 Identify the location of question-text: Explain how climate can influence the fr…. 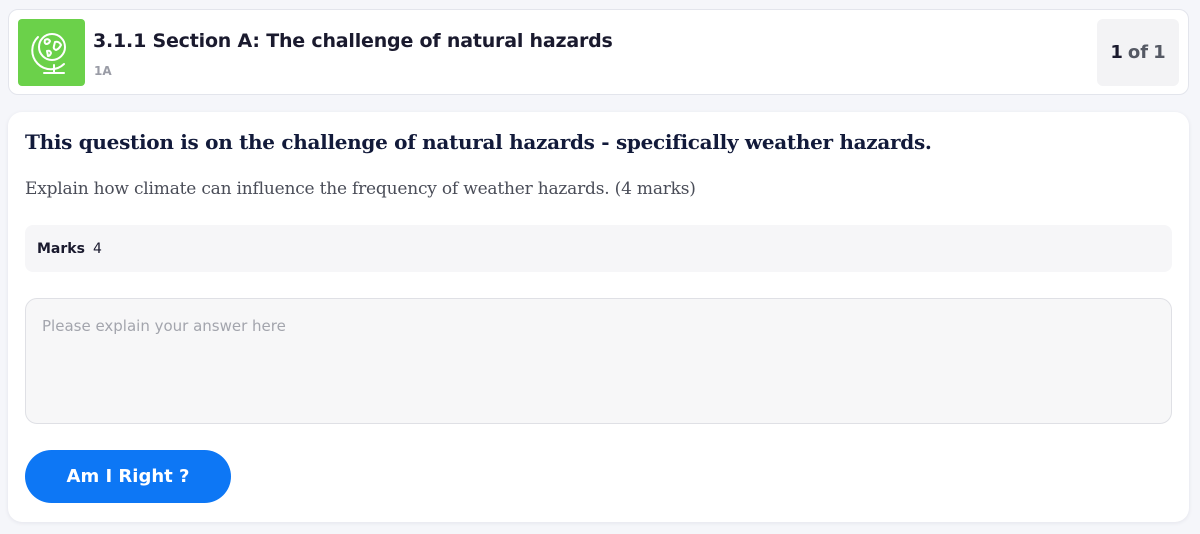
(360, 189).